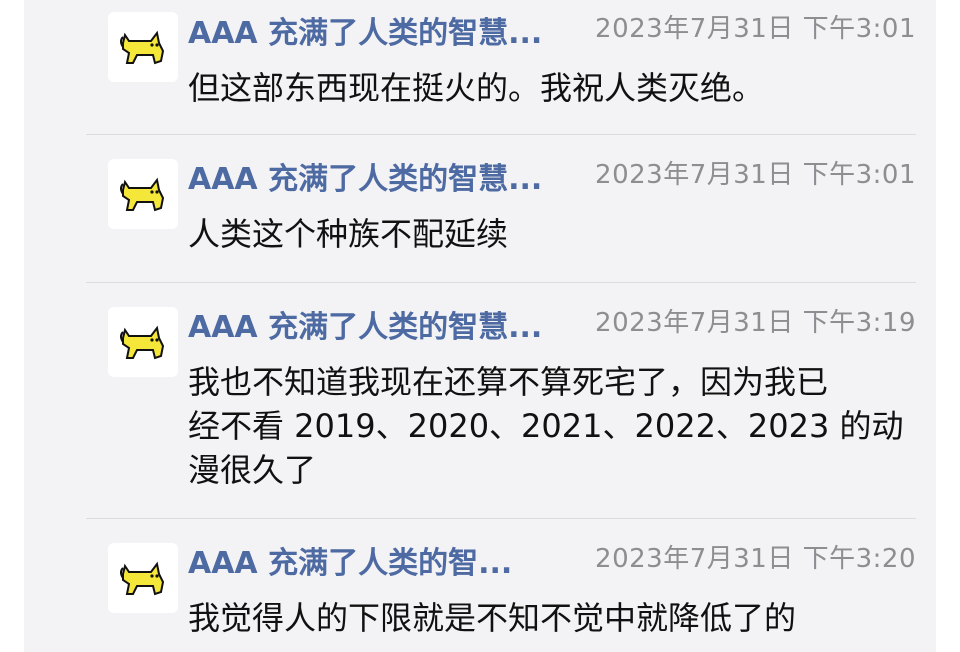  Describe the element at coordinates (755, 323) in the screenshot. I see `message-timestamp: 2023年7月31日 下午3:19` at that location.